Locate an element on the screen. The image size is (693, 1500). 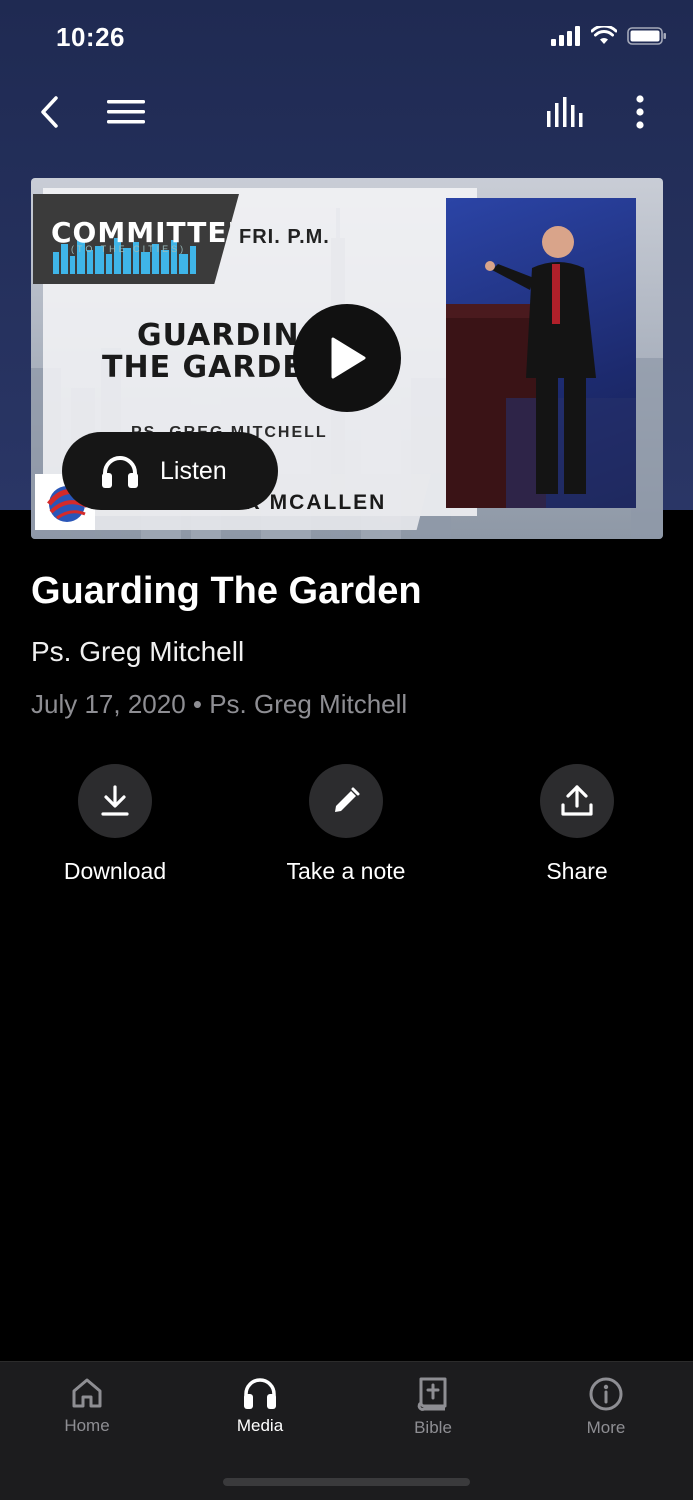
equalizer-icon is located at coordinates (565, 112).